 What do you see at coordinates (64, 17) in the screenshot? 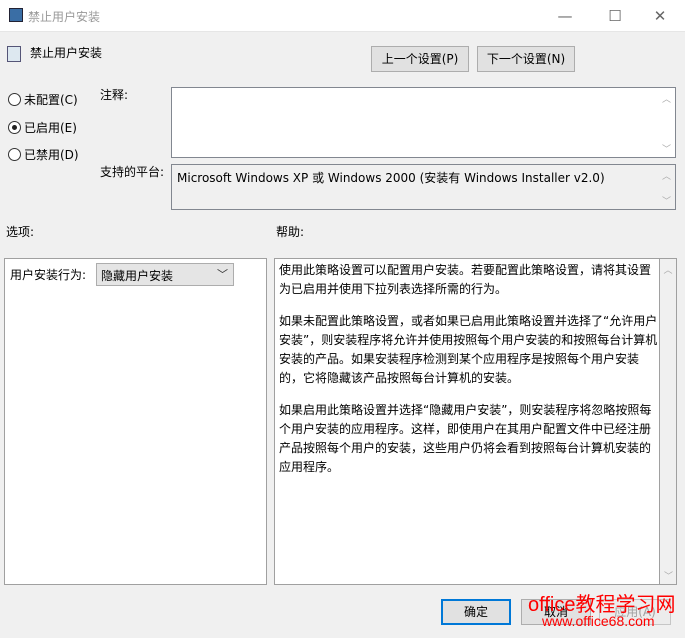
I see `window-title: 禁止用户安装` at bounding box center [64, 17].